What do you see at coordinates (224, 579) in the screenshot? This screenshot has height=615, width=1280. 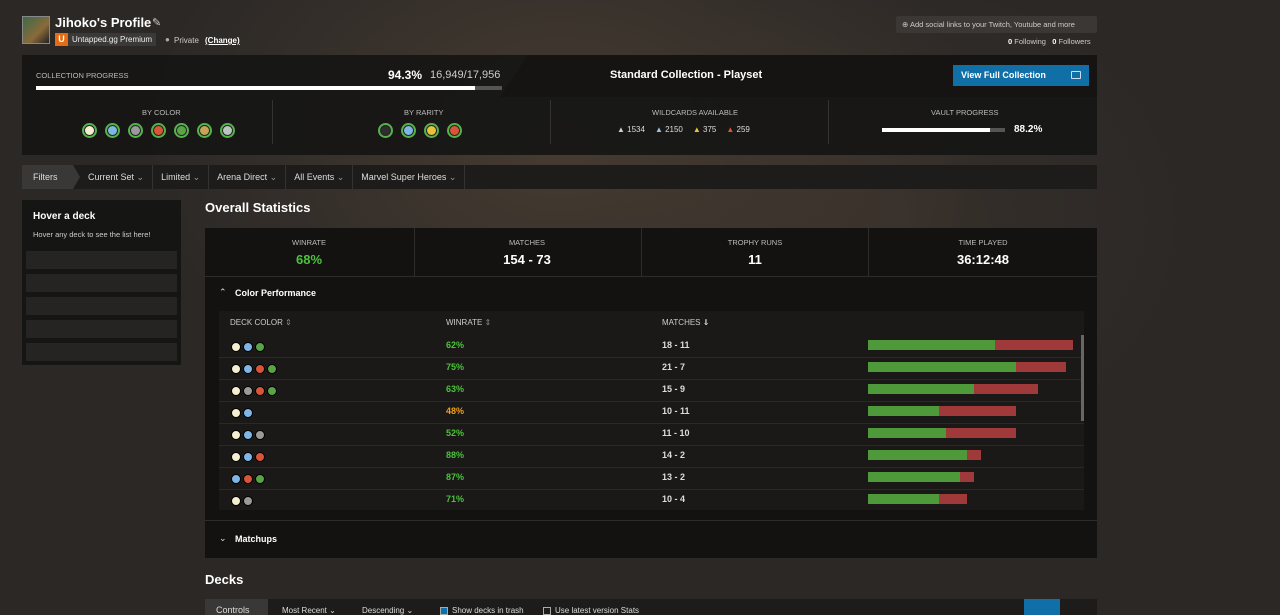 I see `decks-title: Decks` at bounding box center [224, 579].